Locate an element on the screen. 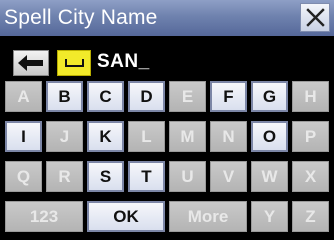  key-b: B is located at coordinates (64, 96).